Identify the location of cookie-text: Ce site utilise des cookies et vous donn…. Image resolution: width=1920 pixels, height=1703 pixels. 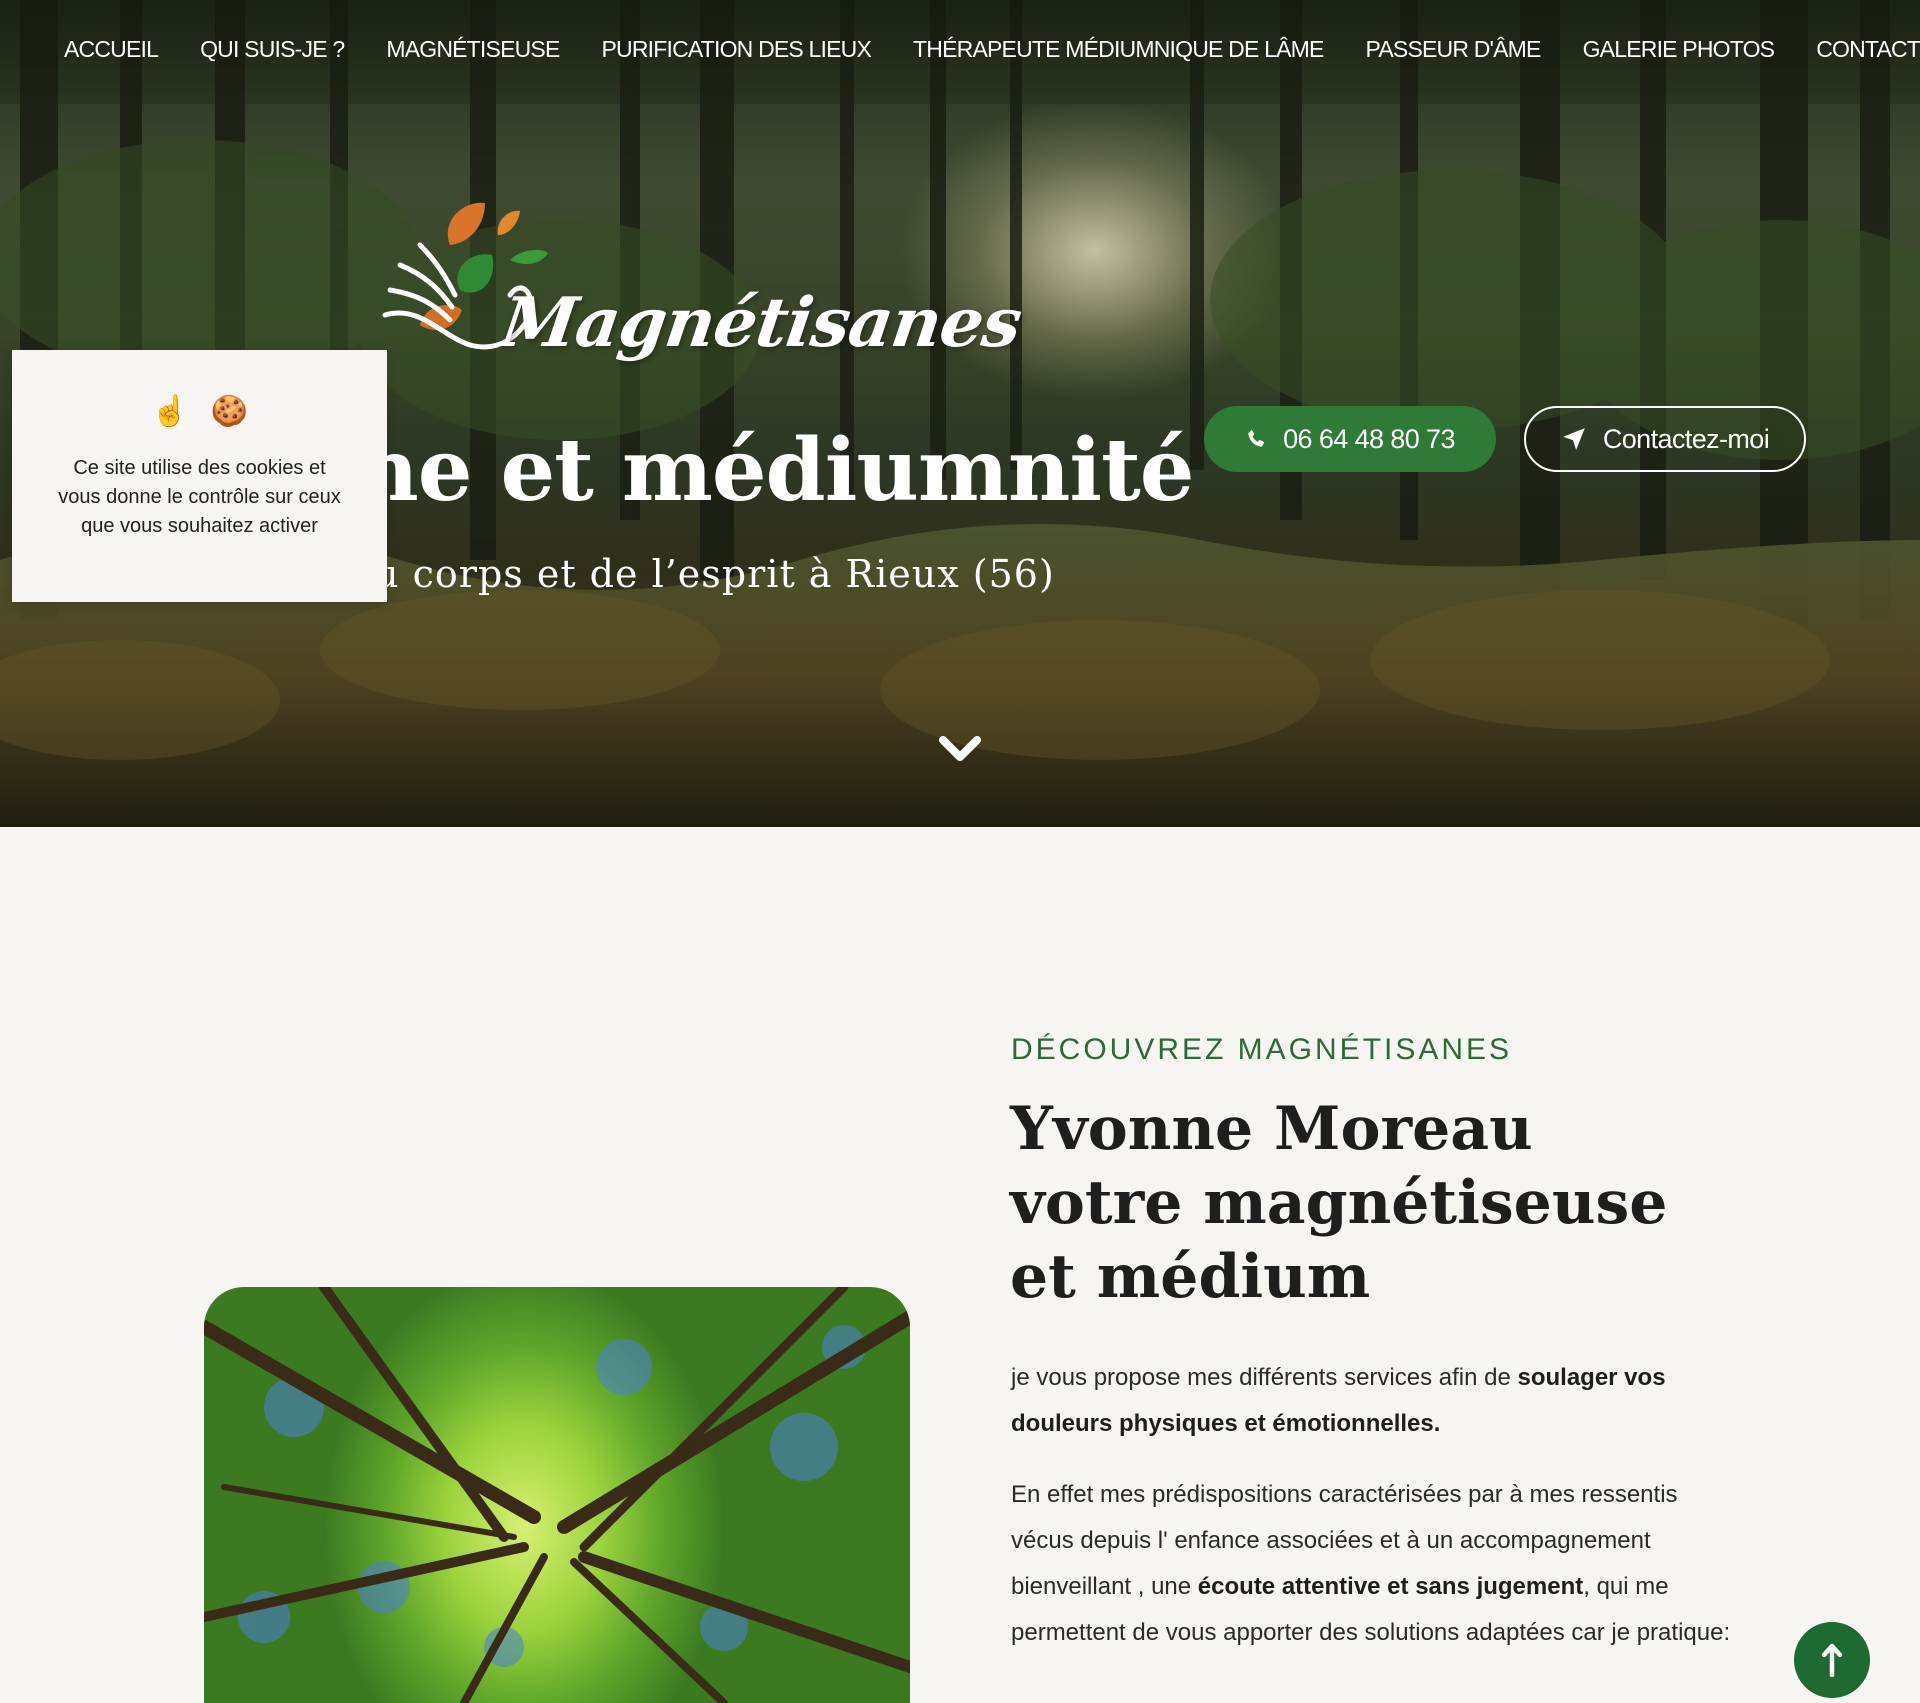
(199, 497).